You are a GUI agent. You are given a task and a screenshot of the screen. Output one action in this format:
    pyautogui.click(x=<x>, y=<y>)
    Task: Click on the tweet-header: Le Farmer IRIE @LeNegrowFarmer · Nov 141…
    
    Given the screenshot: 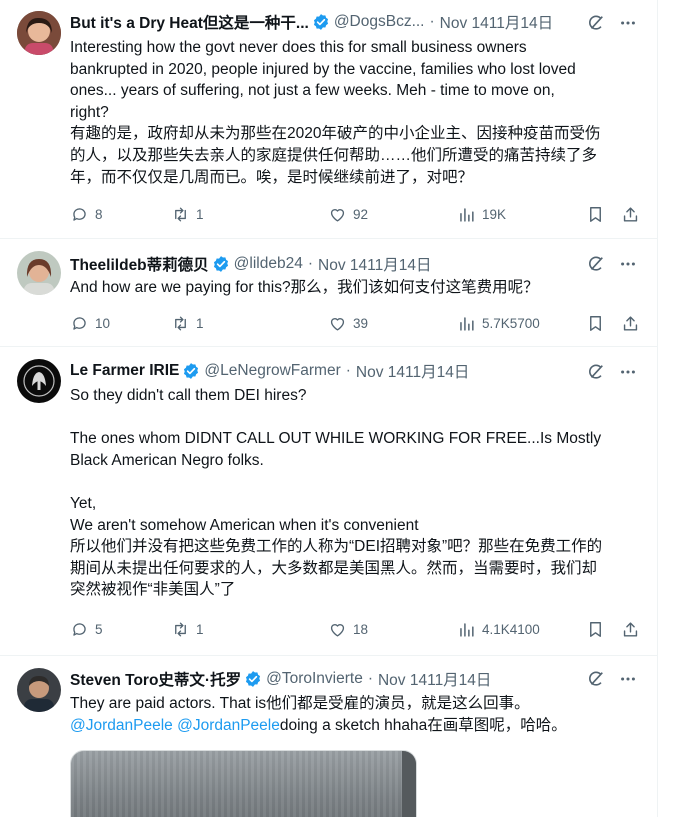 What is the action you would take?
    pyautogui.click(x=355, y=371)
    